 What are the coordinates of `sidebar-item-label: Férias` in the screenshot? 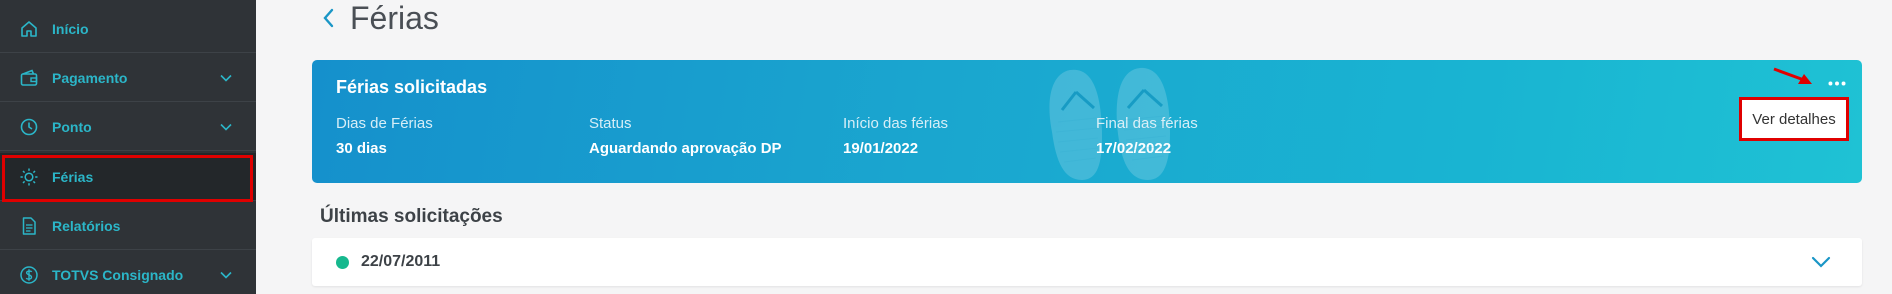 It's located at (73, 176).